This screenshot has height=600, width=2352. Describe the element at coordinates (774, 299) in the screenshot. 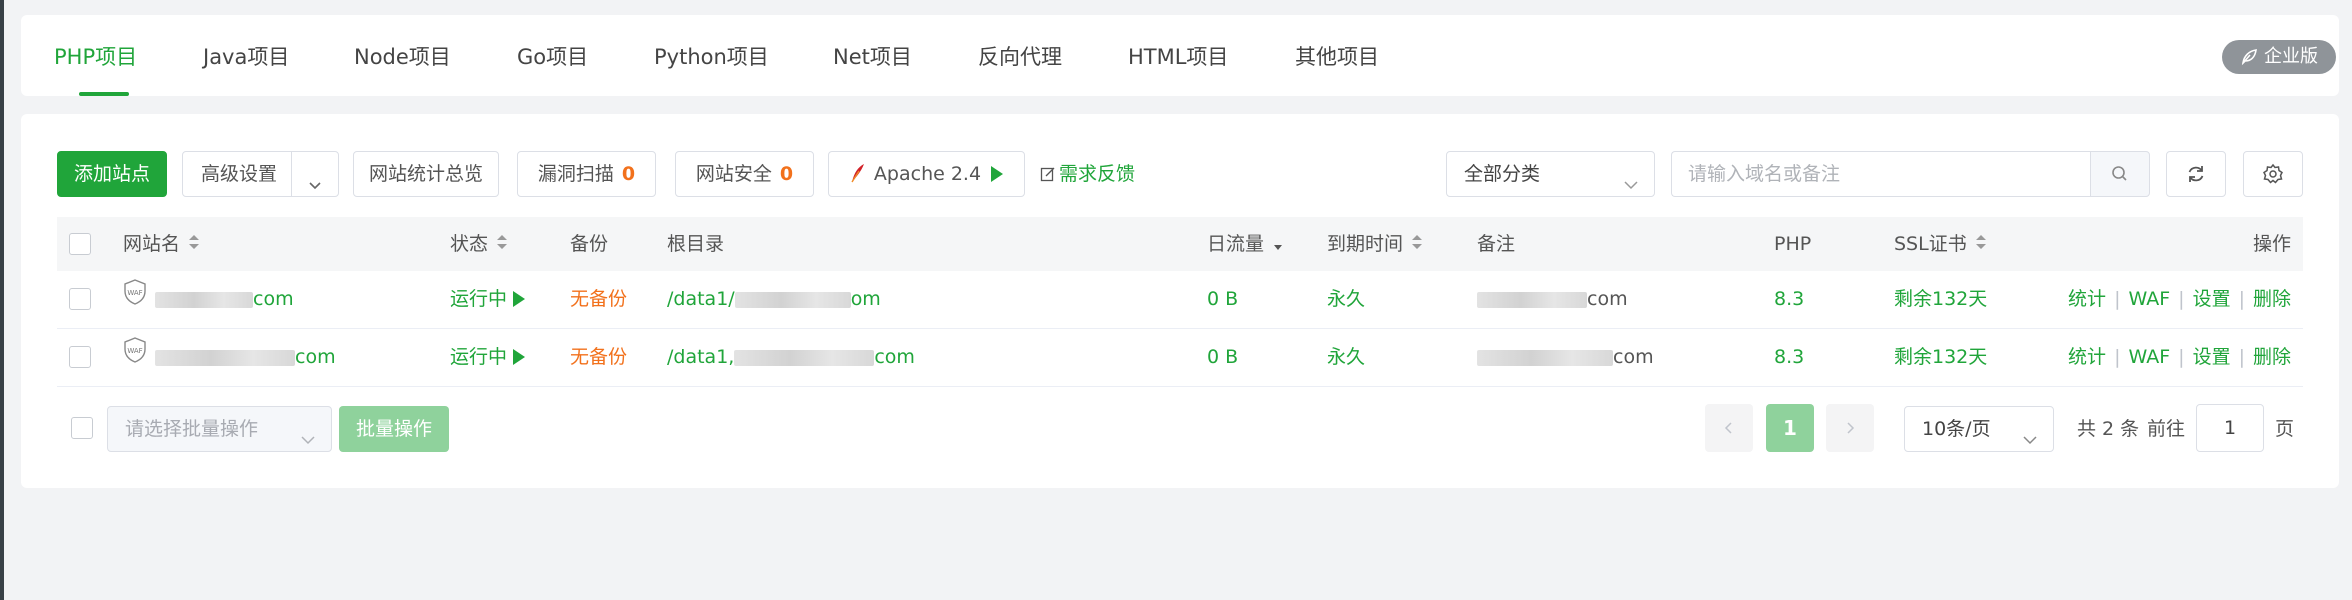

I see `root-dir-link: /data1/om` at that location.